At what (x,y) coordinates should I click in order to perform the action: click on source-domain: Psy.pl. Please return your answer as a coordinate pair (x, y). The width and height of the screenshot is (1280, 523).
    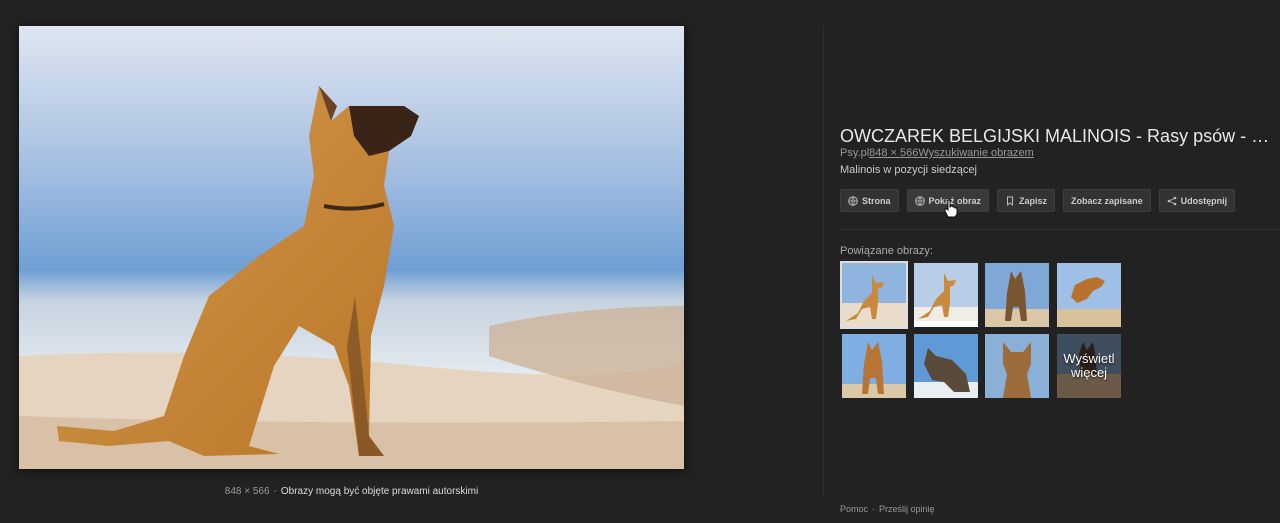
    Looking at the image, I should click on (855, 153).